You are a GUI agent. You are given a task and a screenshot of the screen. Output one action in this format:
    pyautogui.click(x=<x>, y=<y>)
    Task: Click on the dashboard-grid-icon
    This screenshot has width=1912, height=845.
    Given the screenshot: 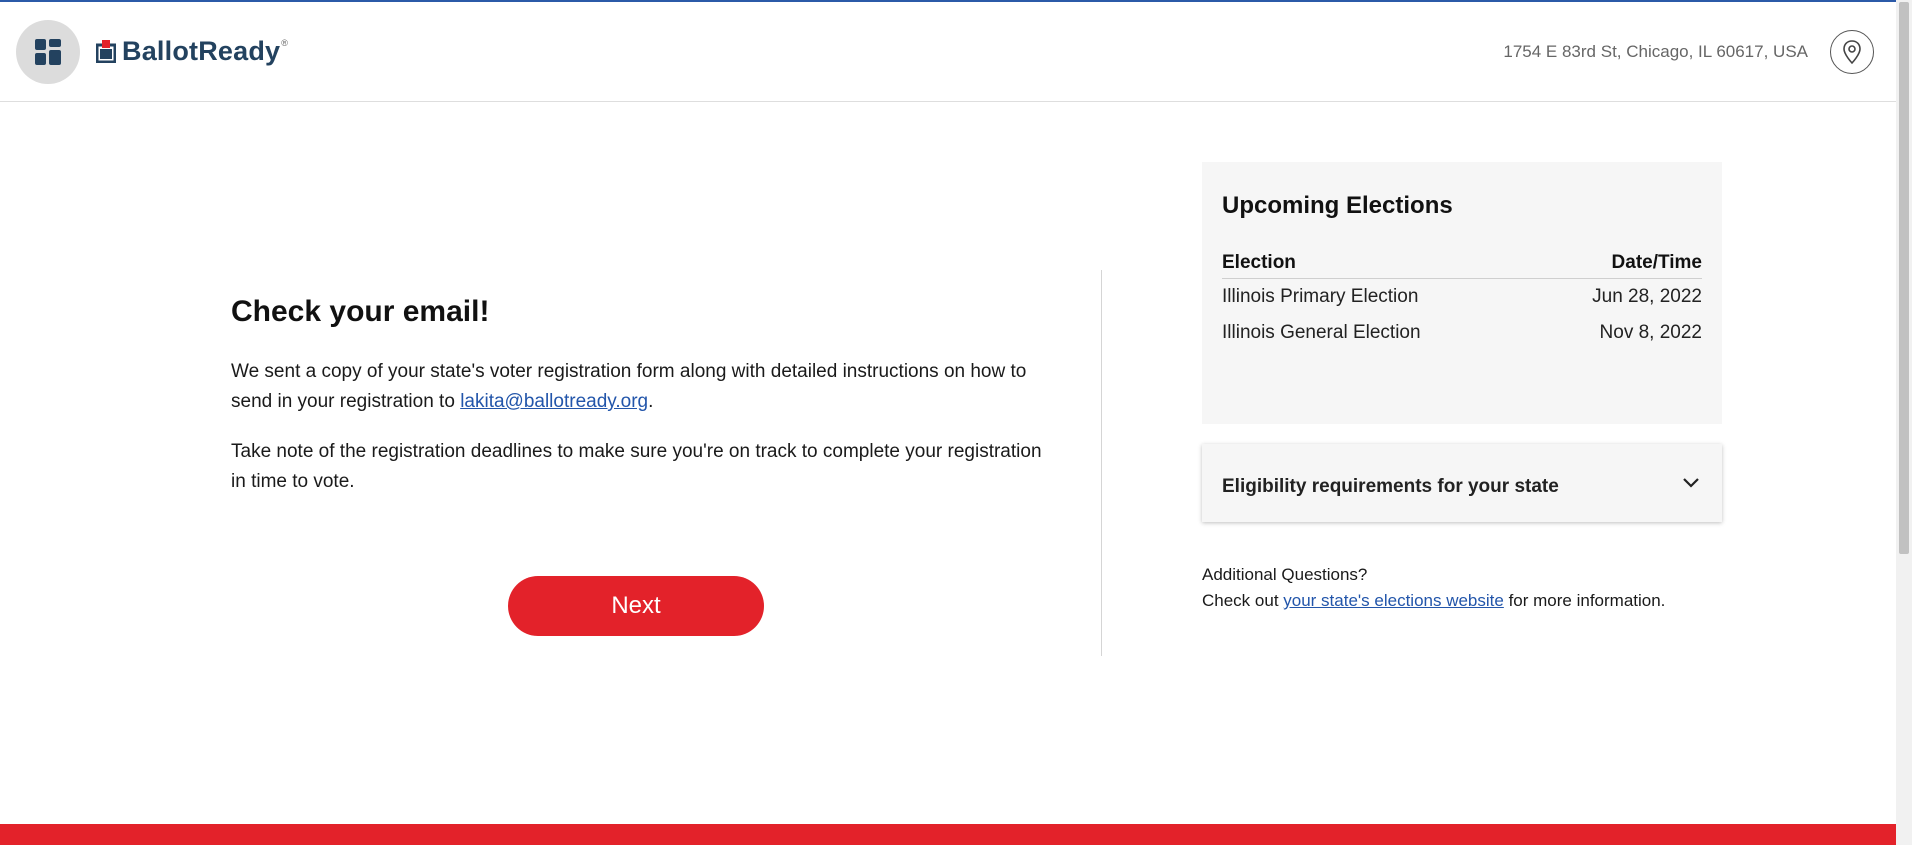 What is the action you would take?
    pyautogui.click(x=48, y=52)
    